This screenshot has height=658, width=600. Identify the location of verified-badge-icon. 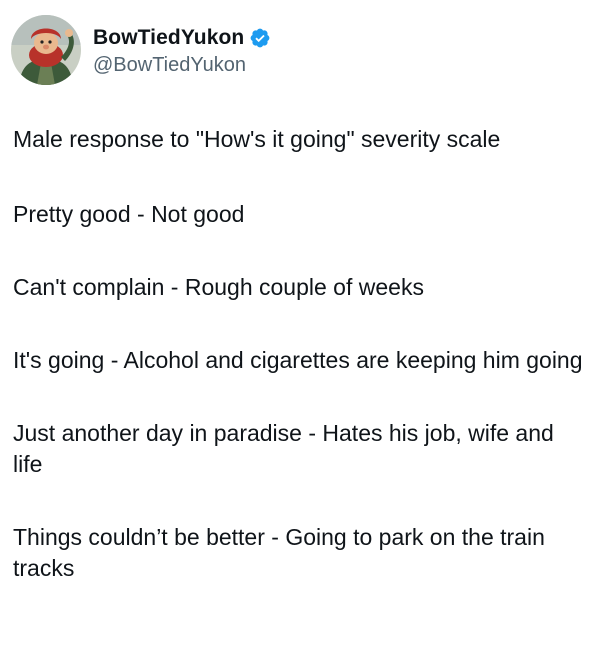
(260, 38).